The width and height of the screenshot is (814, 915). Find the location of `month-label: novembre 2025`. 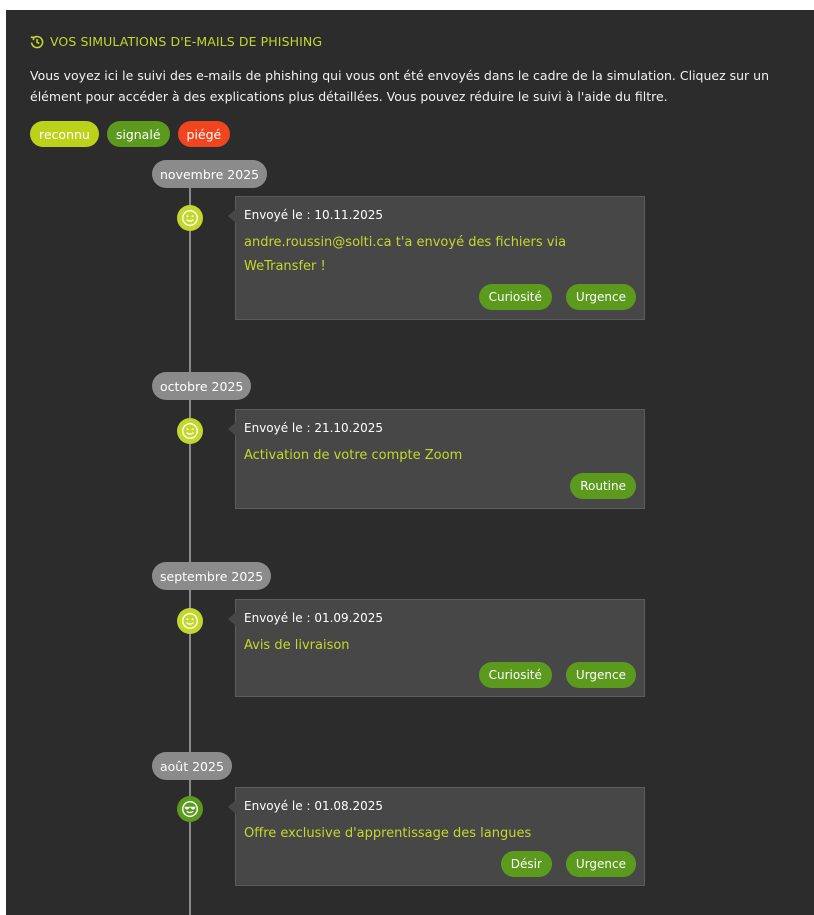

month-label: novembre 2025 is located at coordinates (210, 174).